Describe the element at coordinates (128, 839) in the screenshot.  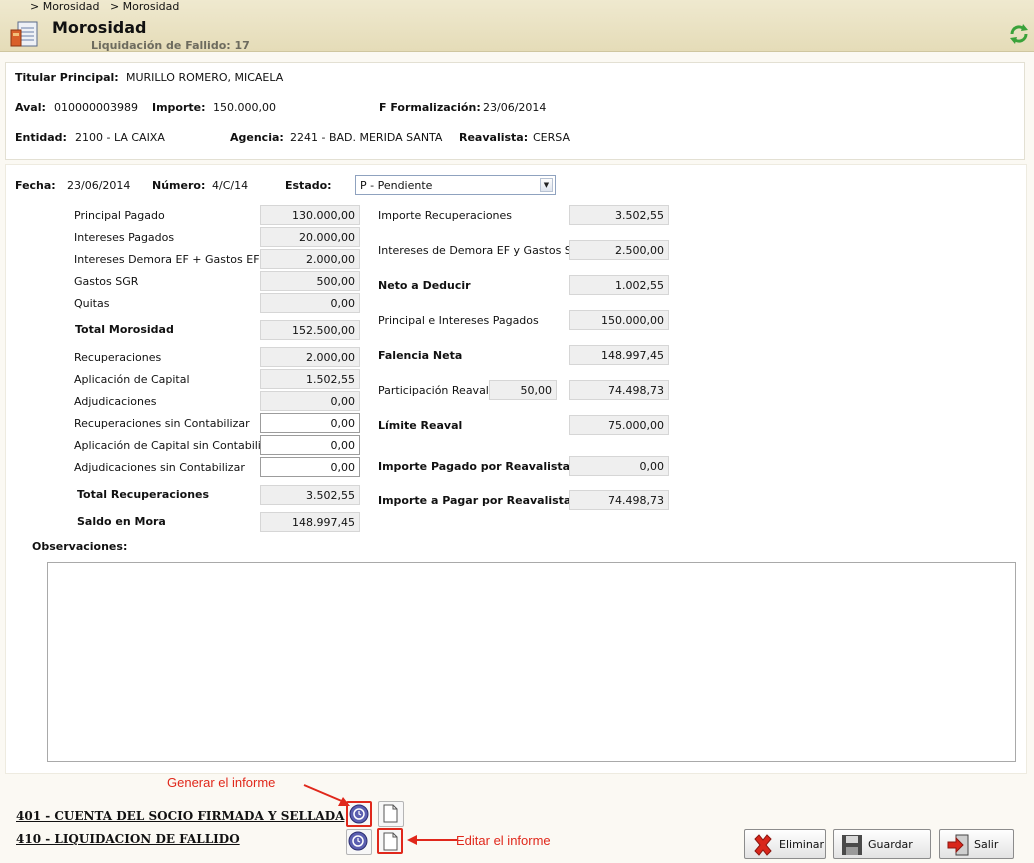
I see `report-410-label: 410 - LIQUIDACION DE FALLIDO` at that location.